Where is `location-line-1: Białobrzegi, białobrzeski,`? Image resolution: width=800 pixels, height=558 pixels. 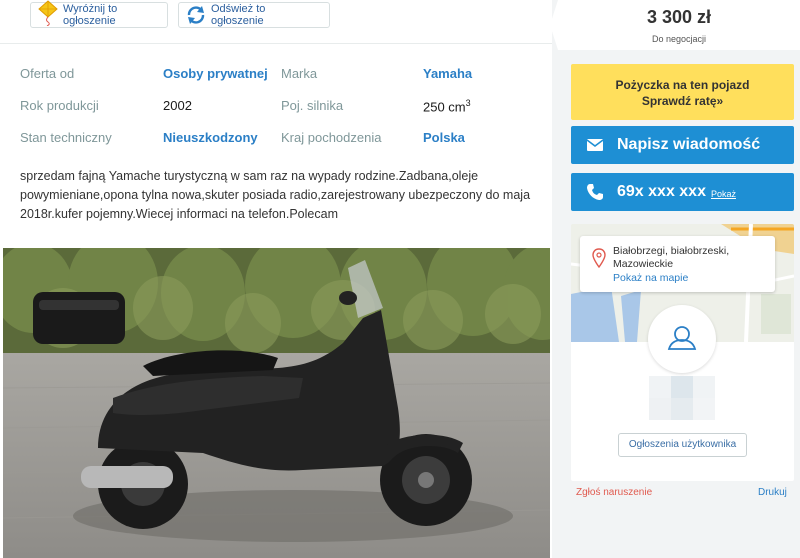 location-line-1: Białobrzegi, białobrzeski, is located at coordinates (671, 251).